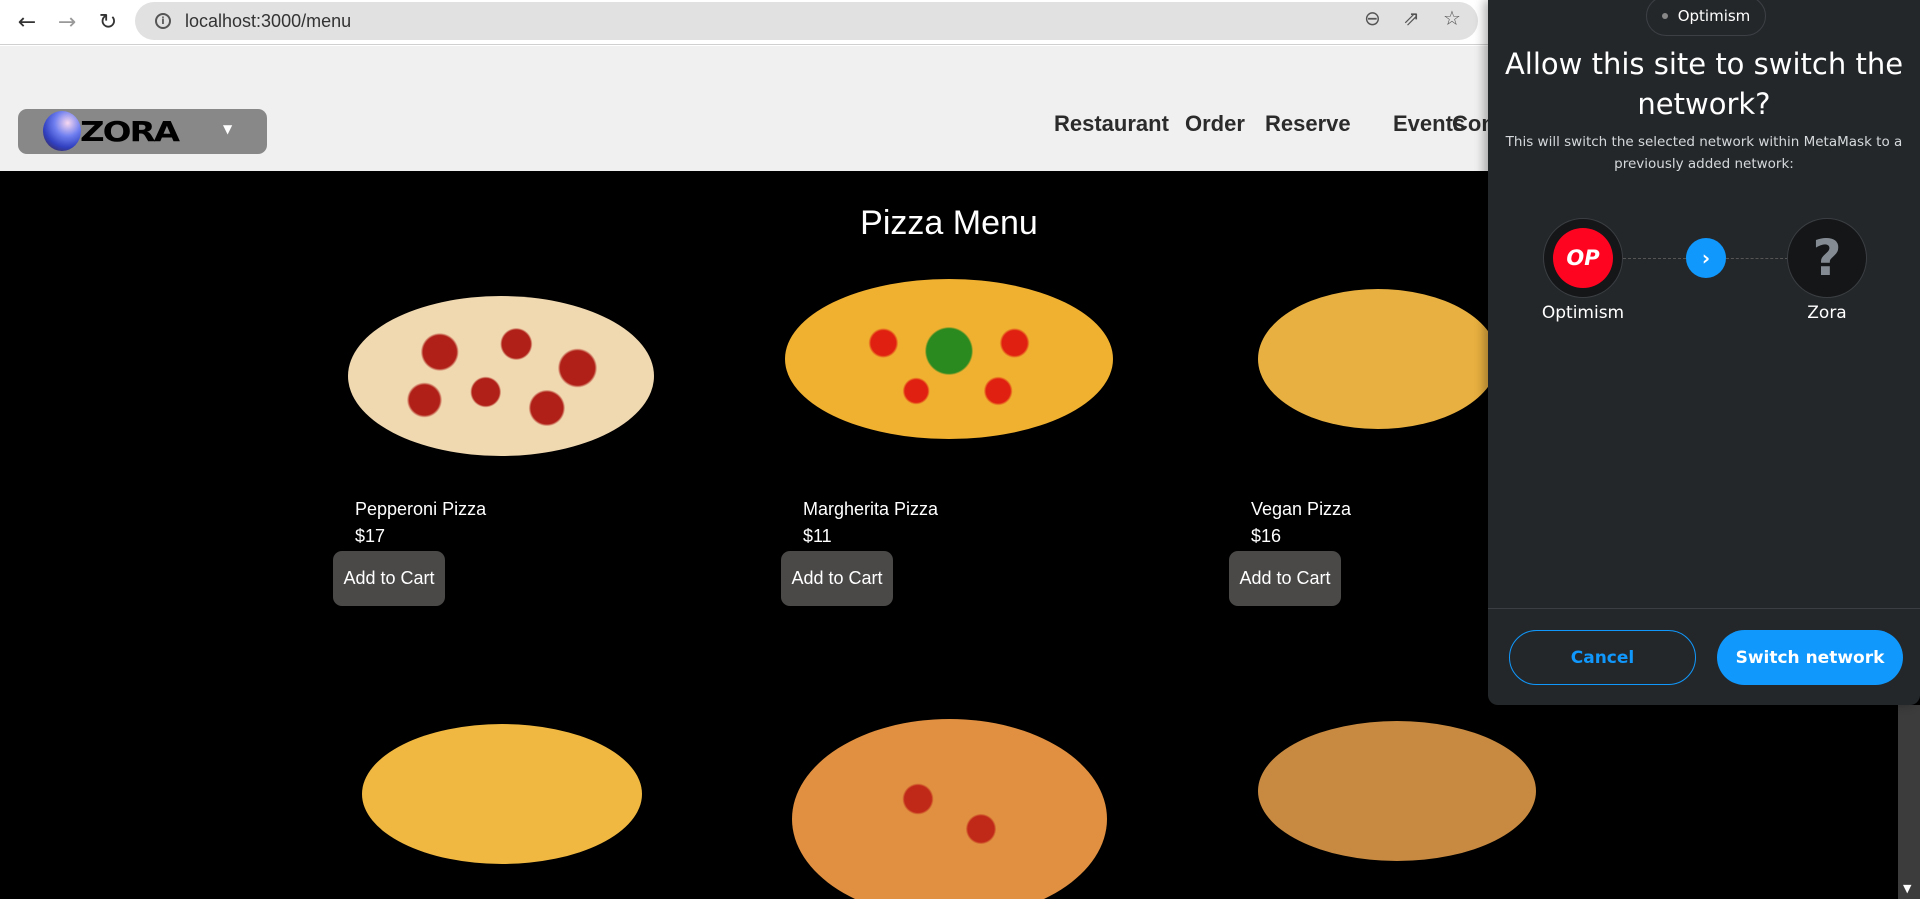 The height and width of the screenshot is (904, 1920). Describe the element at coordinates (806, 21) in the screenshot. I see `address-bar: i localhost:3000/menu` at that location.